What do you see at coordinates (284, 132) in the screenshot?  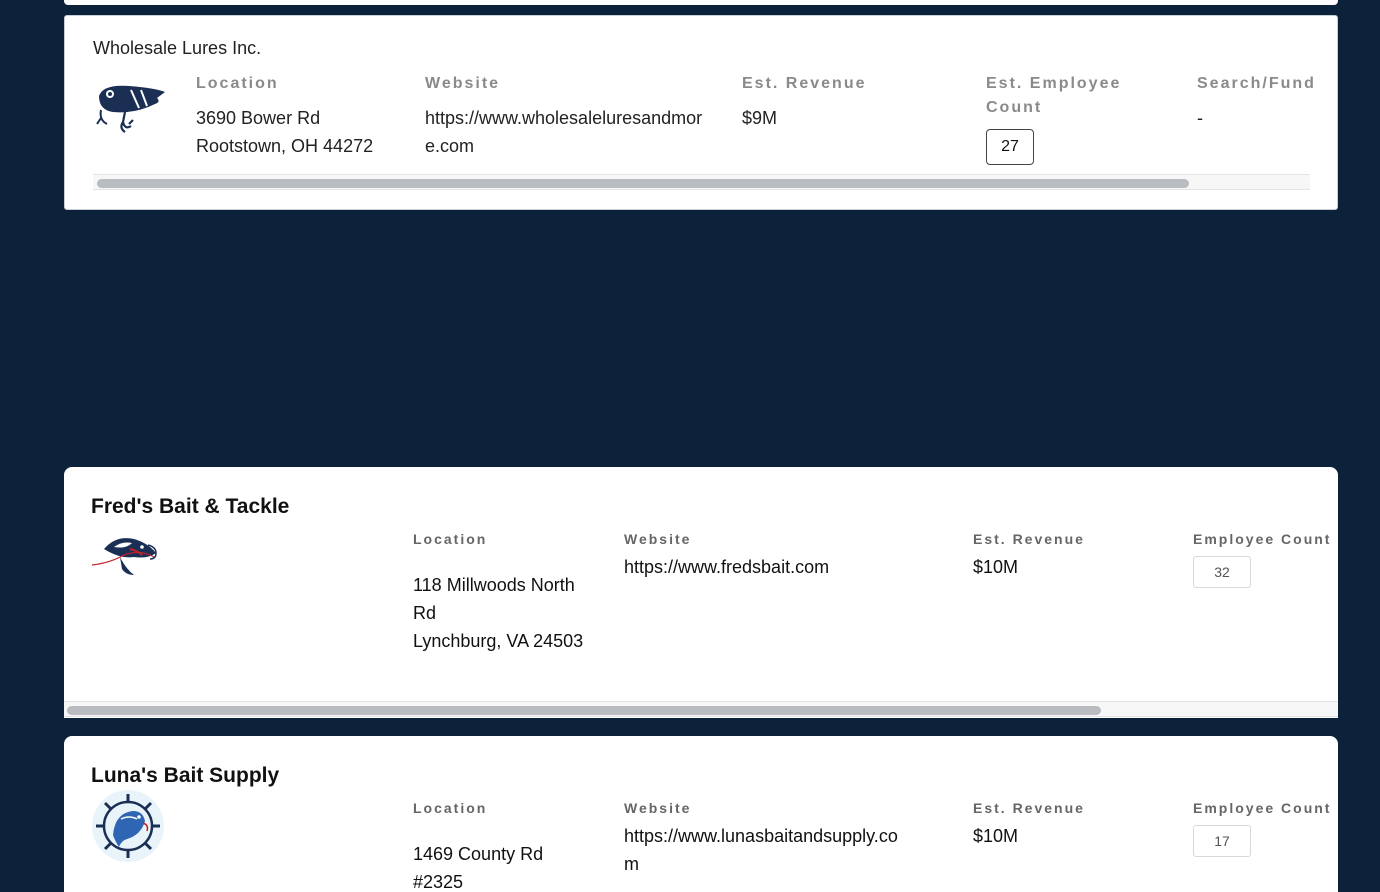 I see `location-value: 3690 Bower Rd Rootstown, OH 44272` at bounding box center [284, 132].